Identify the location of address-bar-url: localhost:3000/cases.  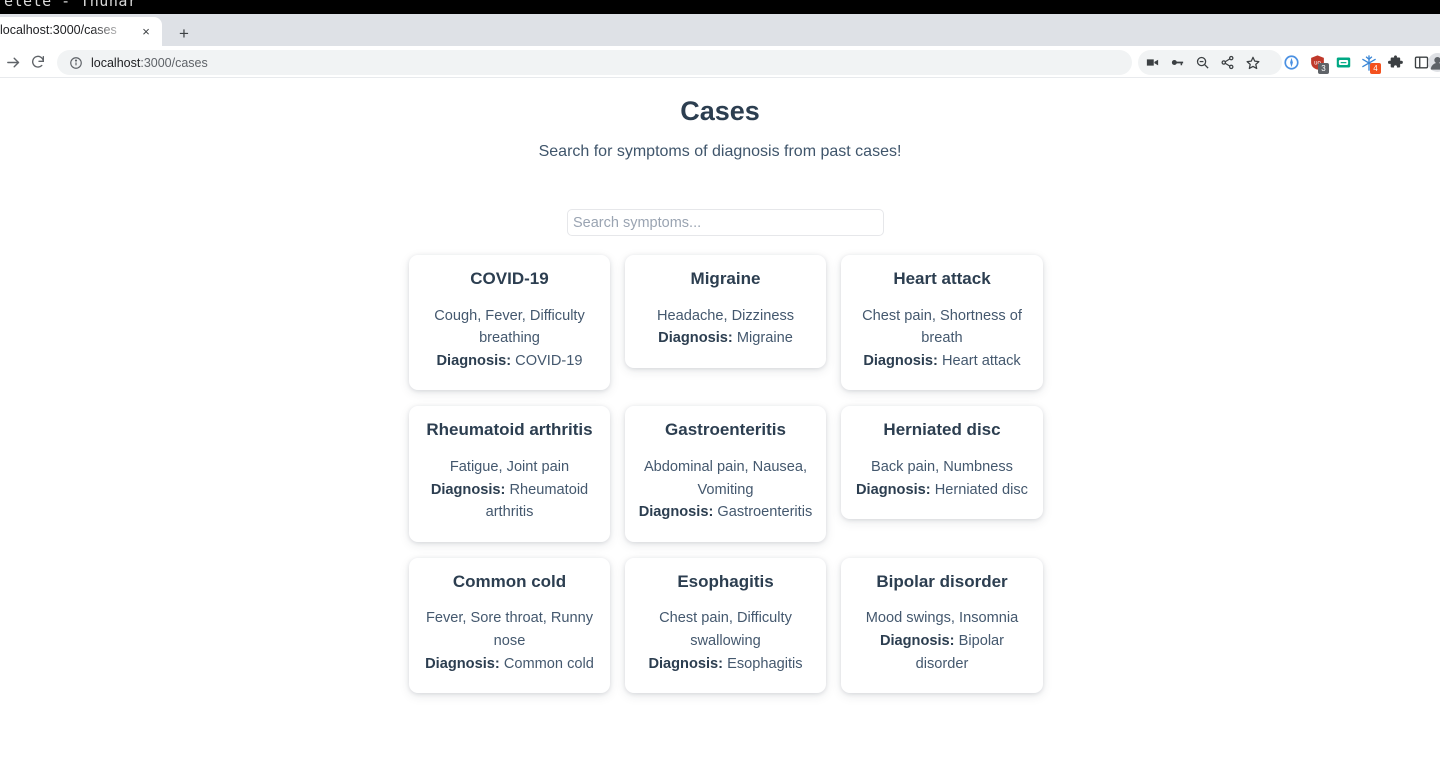
(149, 63).